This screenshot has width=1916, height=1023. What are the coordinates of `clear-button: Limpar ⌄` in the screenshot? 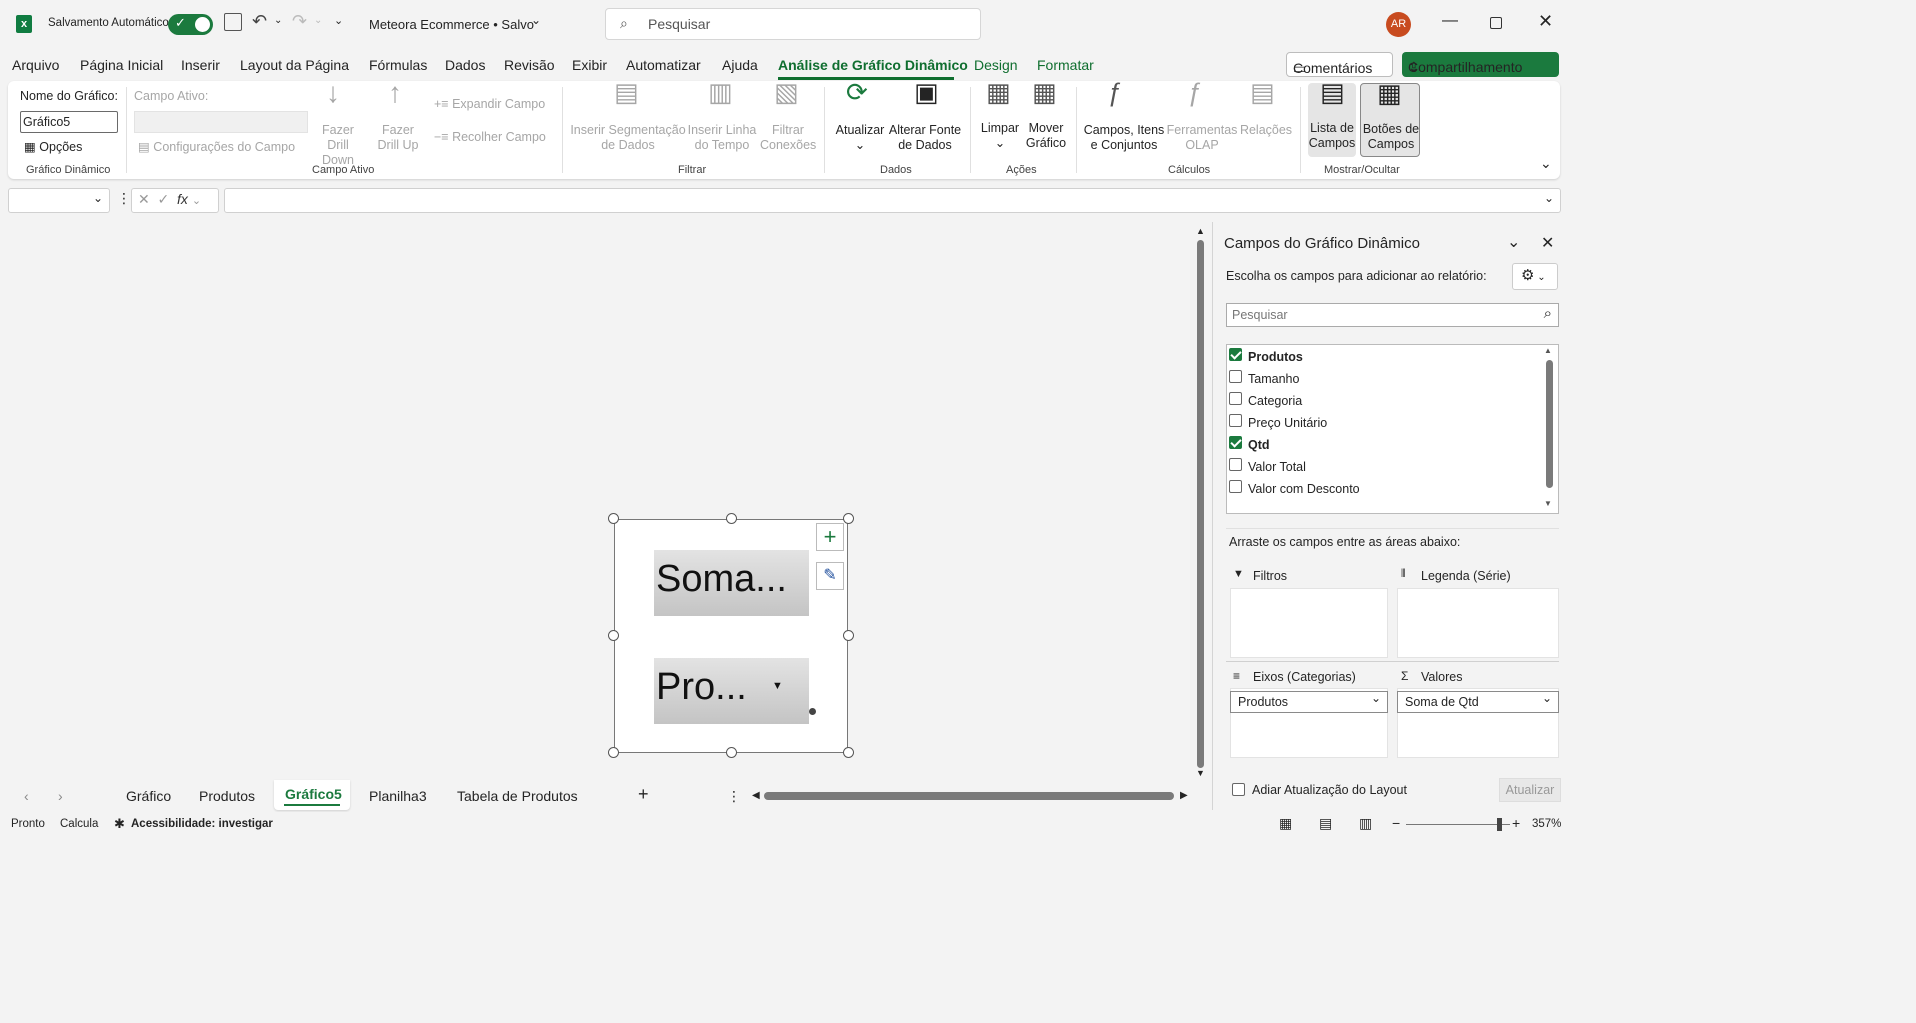 It's located at (1000, 136).